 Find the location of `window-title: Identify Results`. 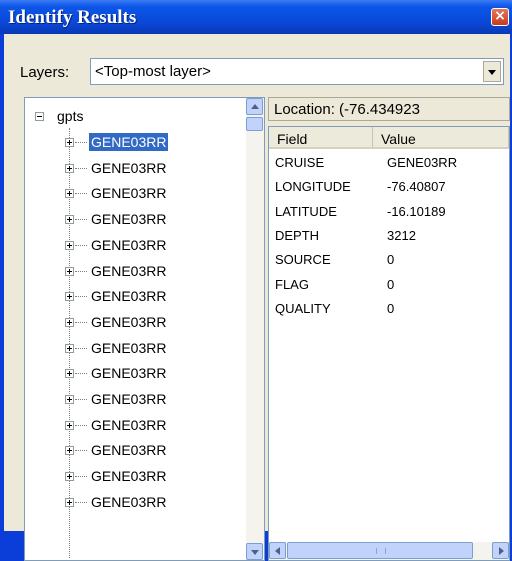

window-title: Identify Results is located at coordinates (72, 17).